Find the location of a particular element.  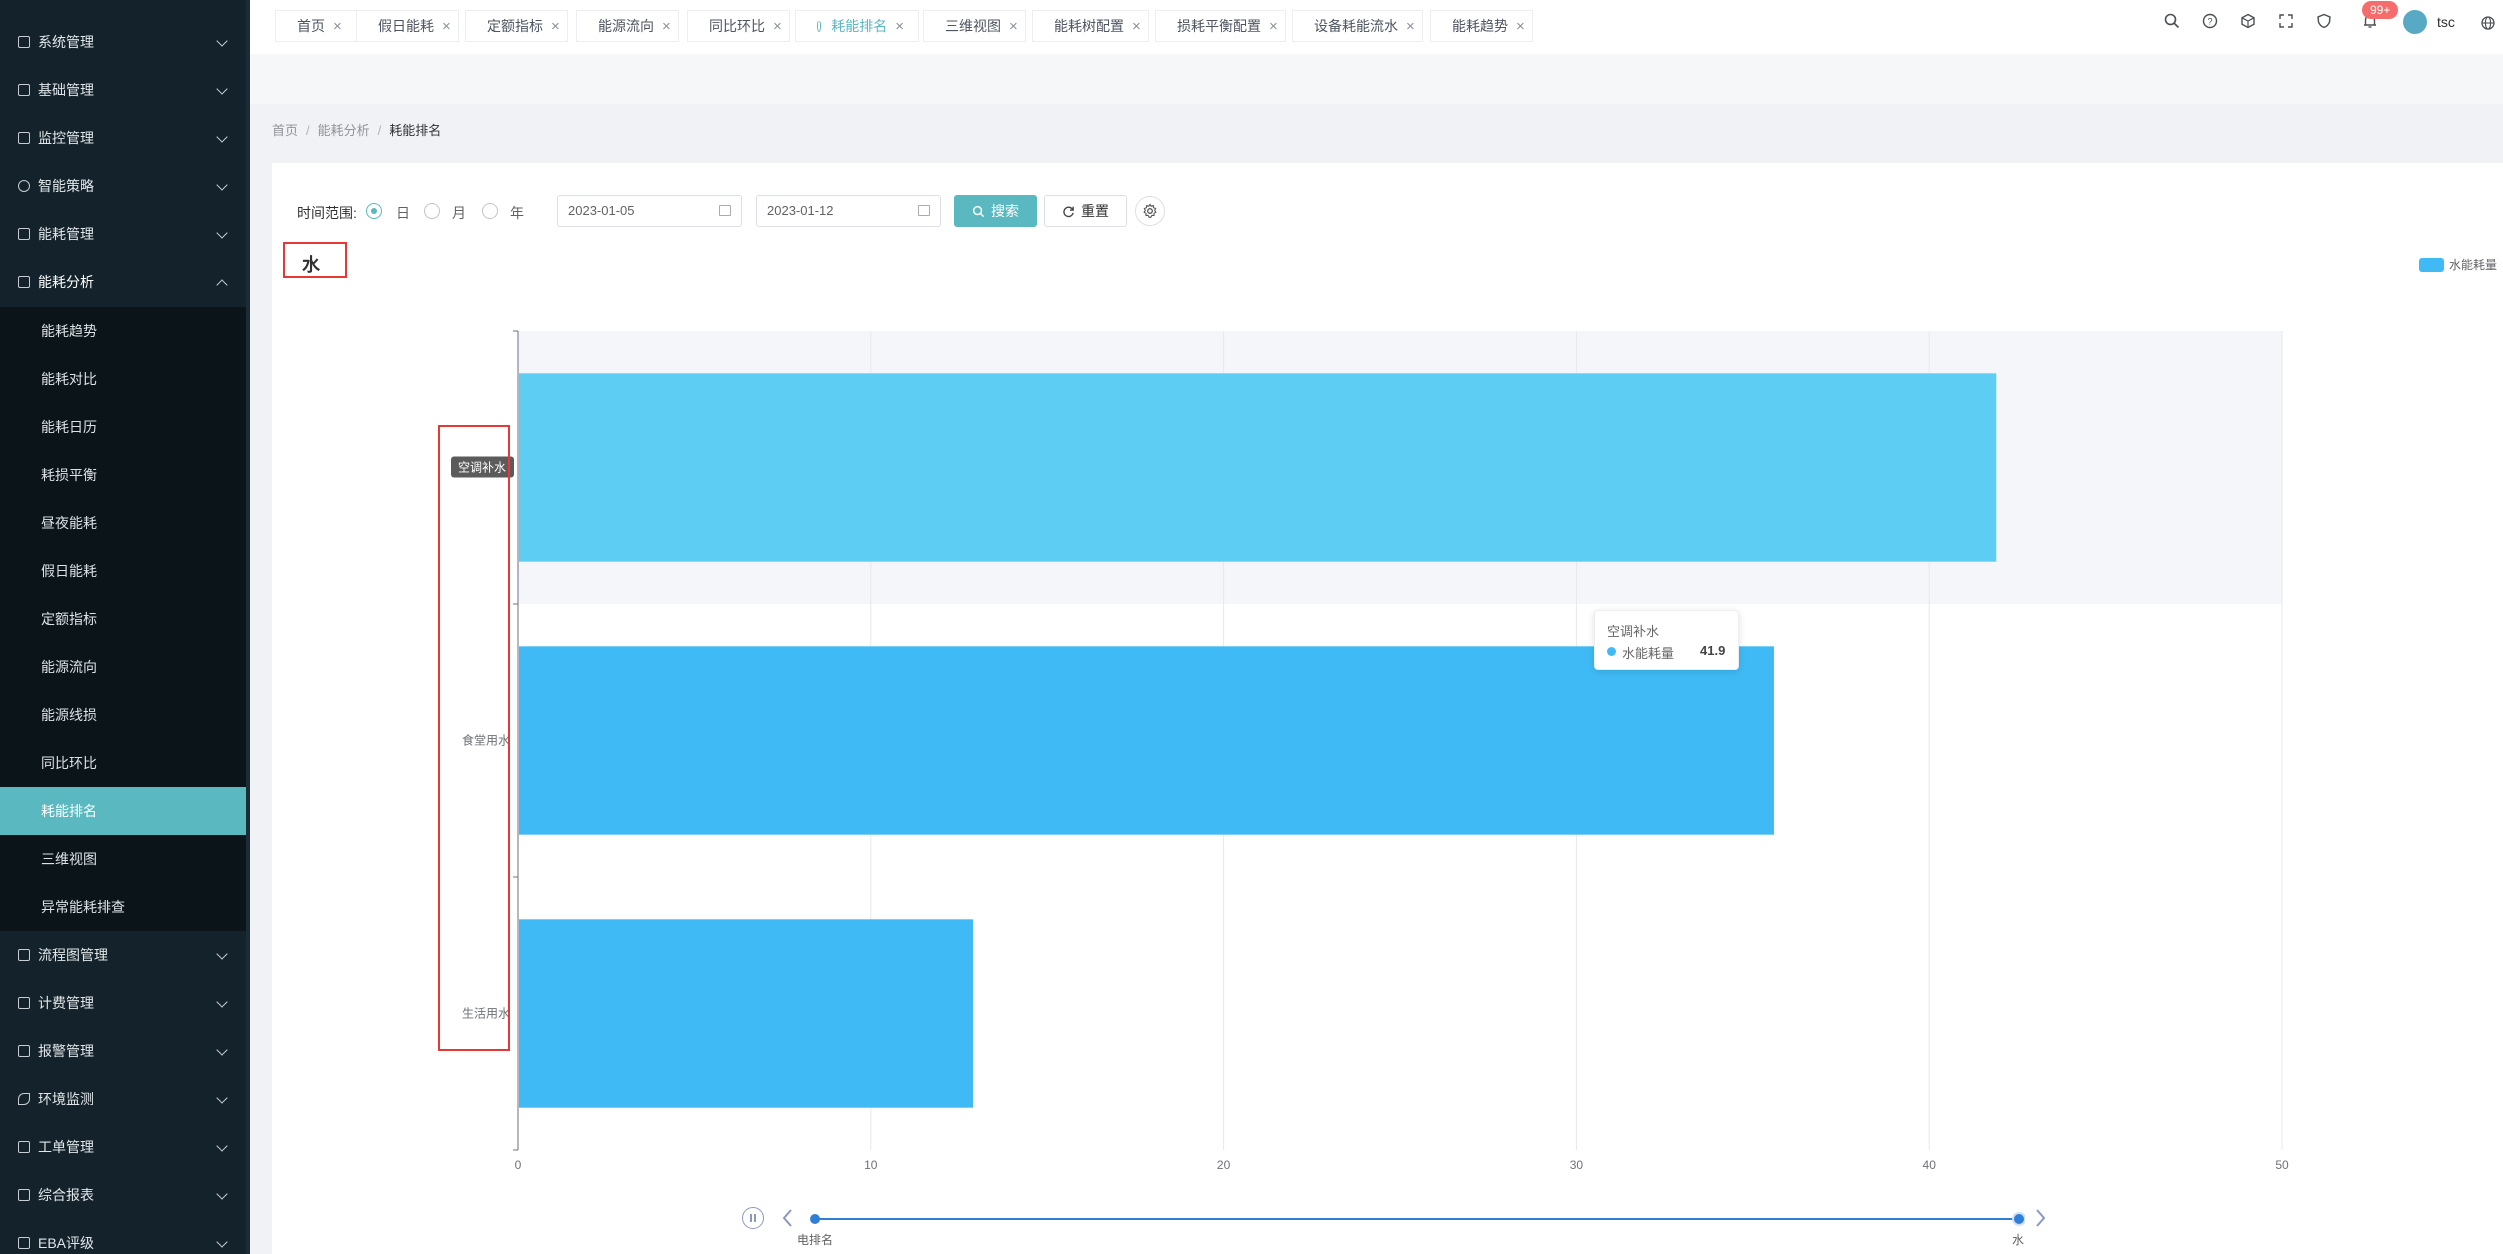

sidebar-item-holiday: 假日能耗 is located at coordinates (123, 571).